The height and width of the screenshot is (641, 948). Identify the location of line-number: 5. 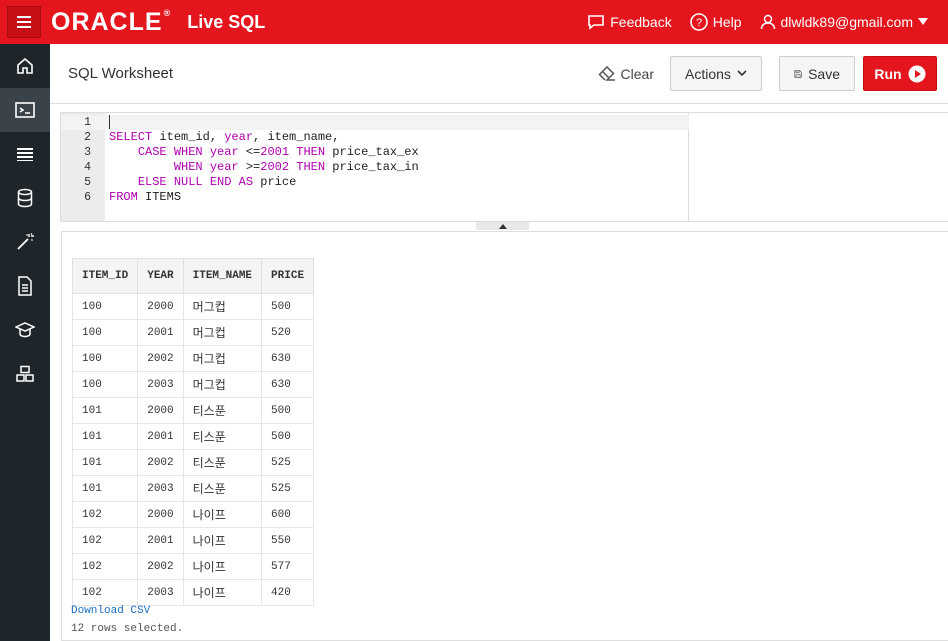
(87, 182).